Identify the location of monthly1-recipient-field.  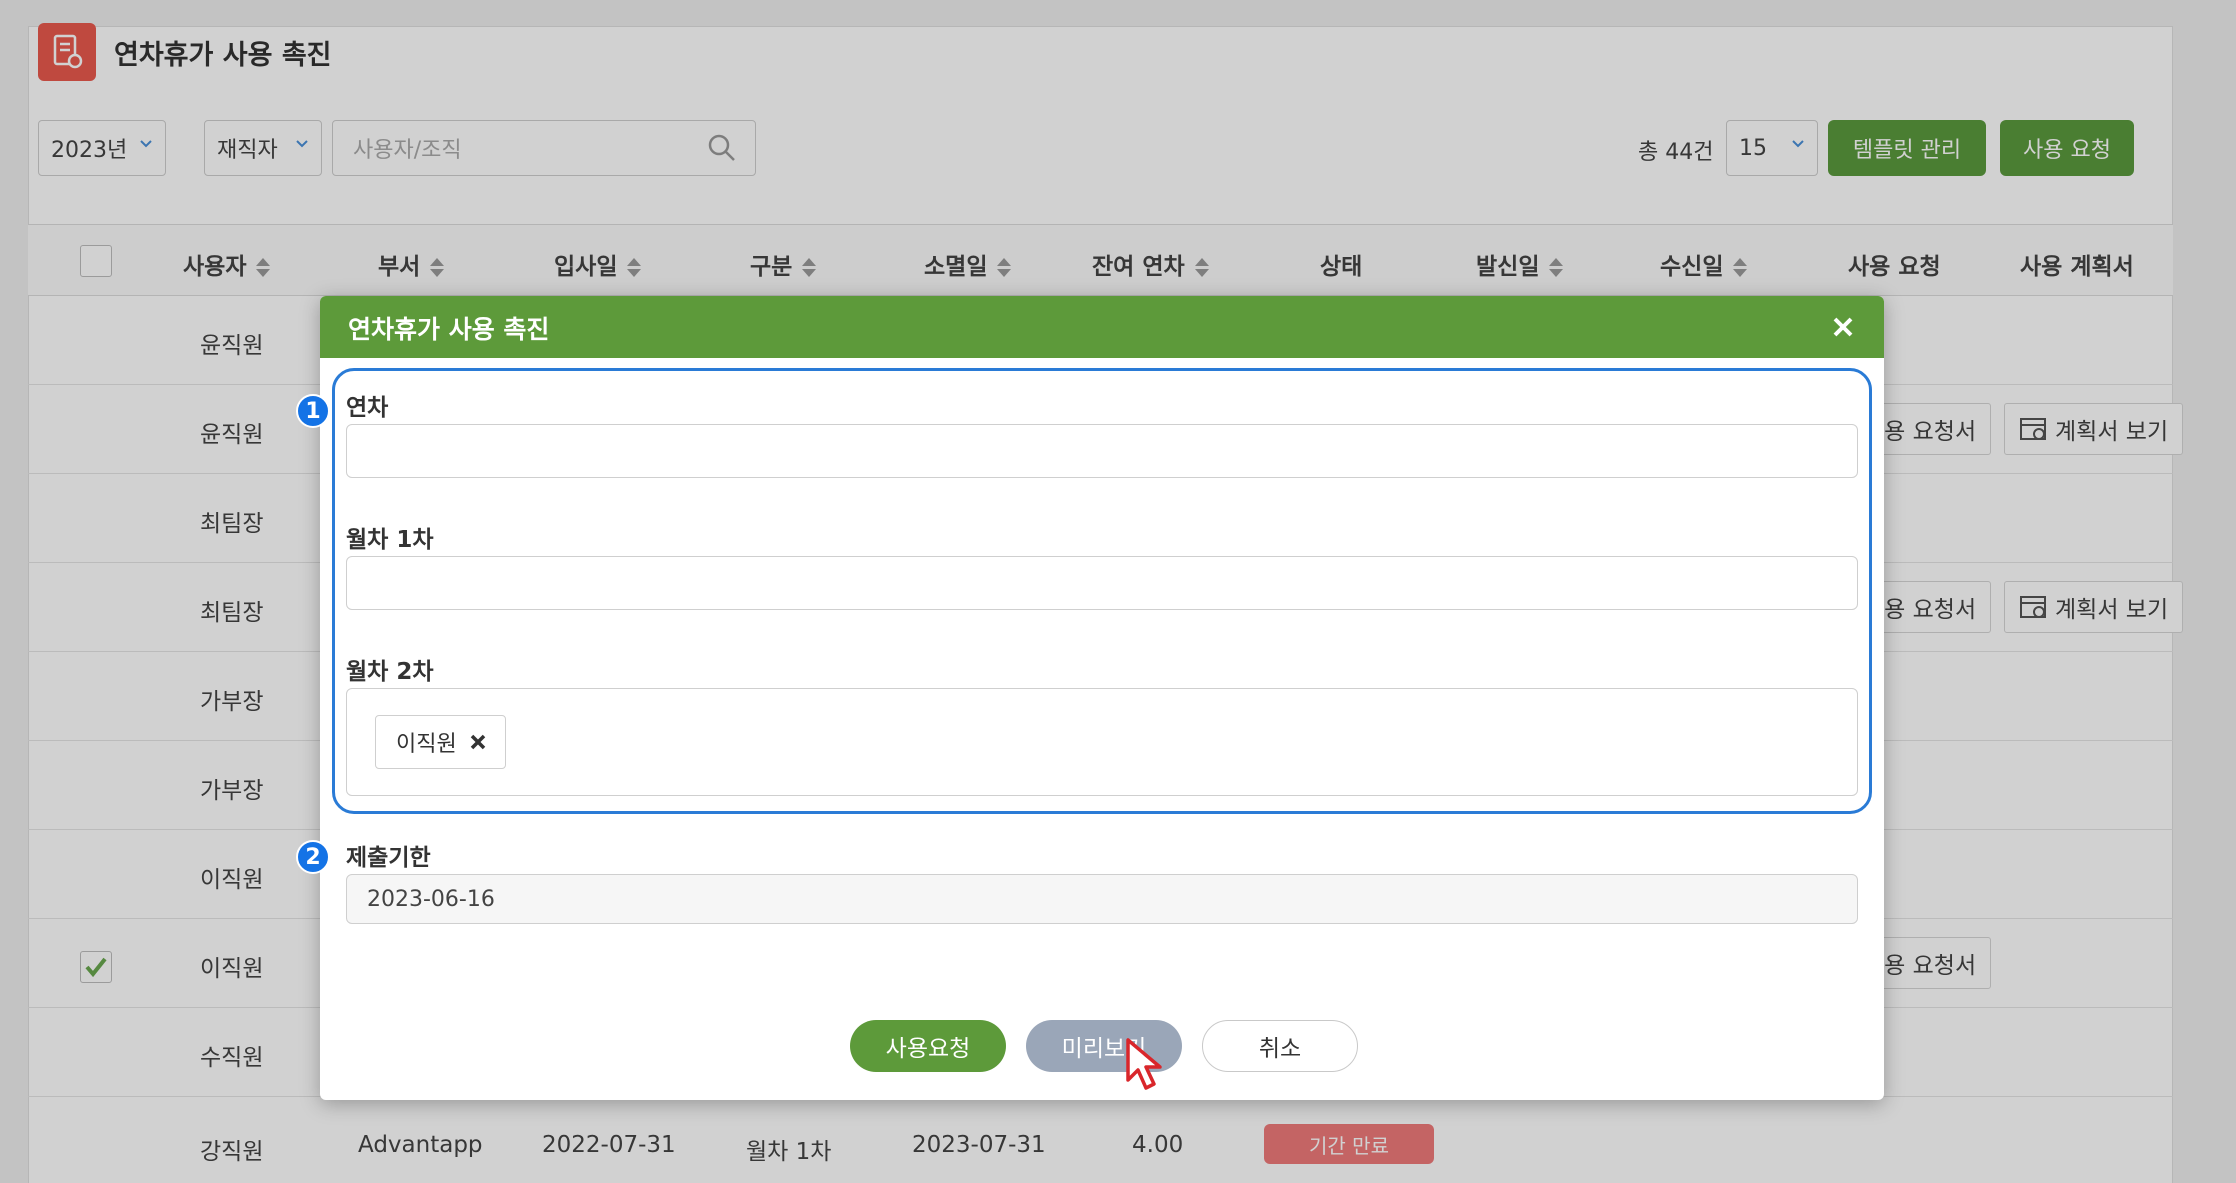
(1102, 583).